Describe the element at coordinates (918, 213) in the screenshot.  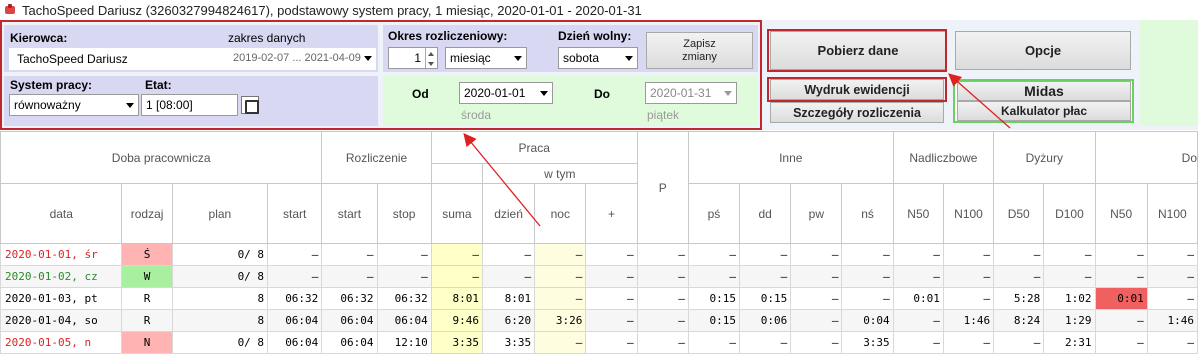
I see `column-header-overtime-n50: N50` at that location.